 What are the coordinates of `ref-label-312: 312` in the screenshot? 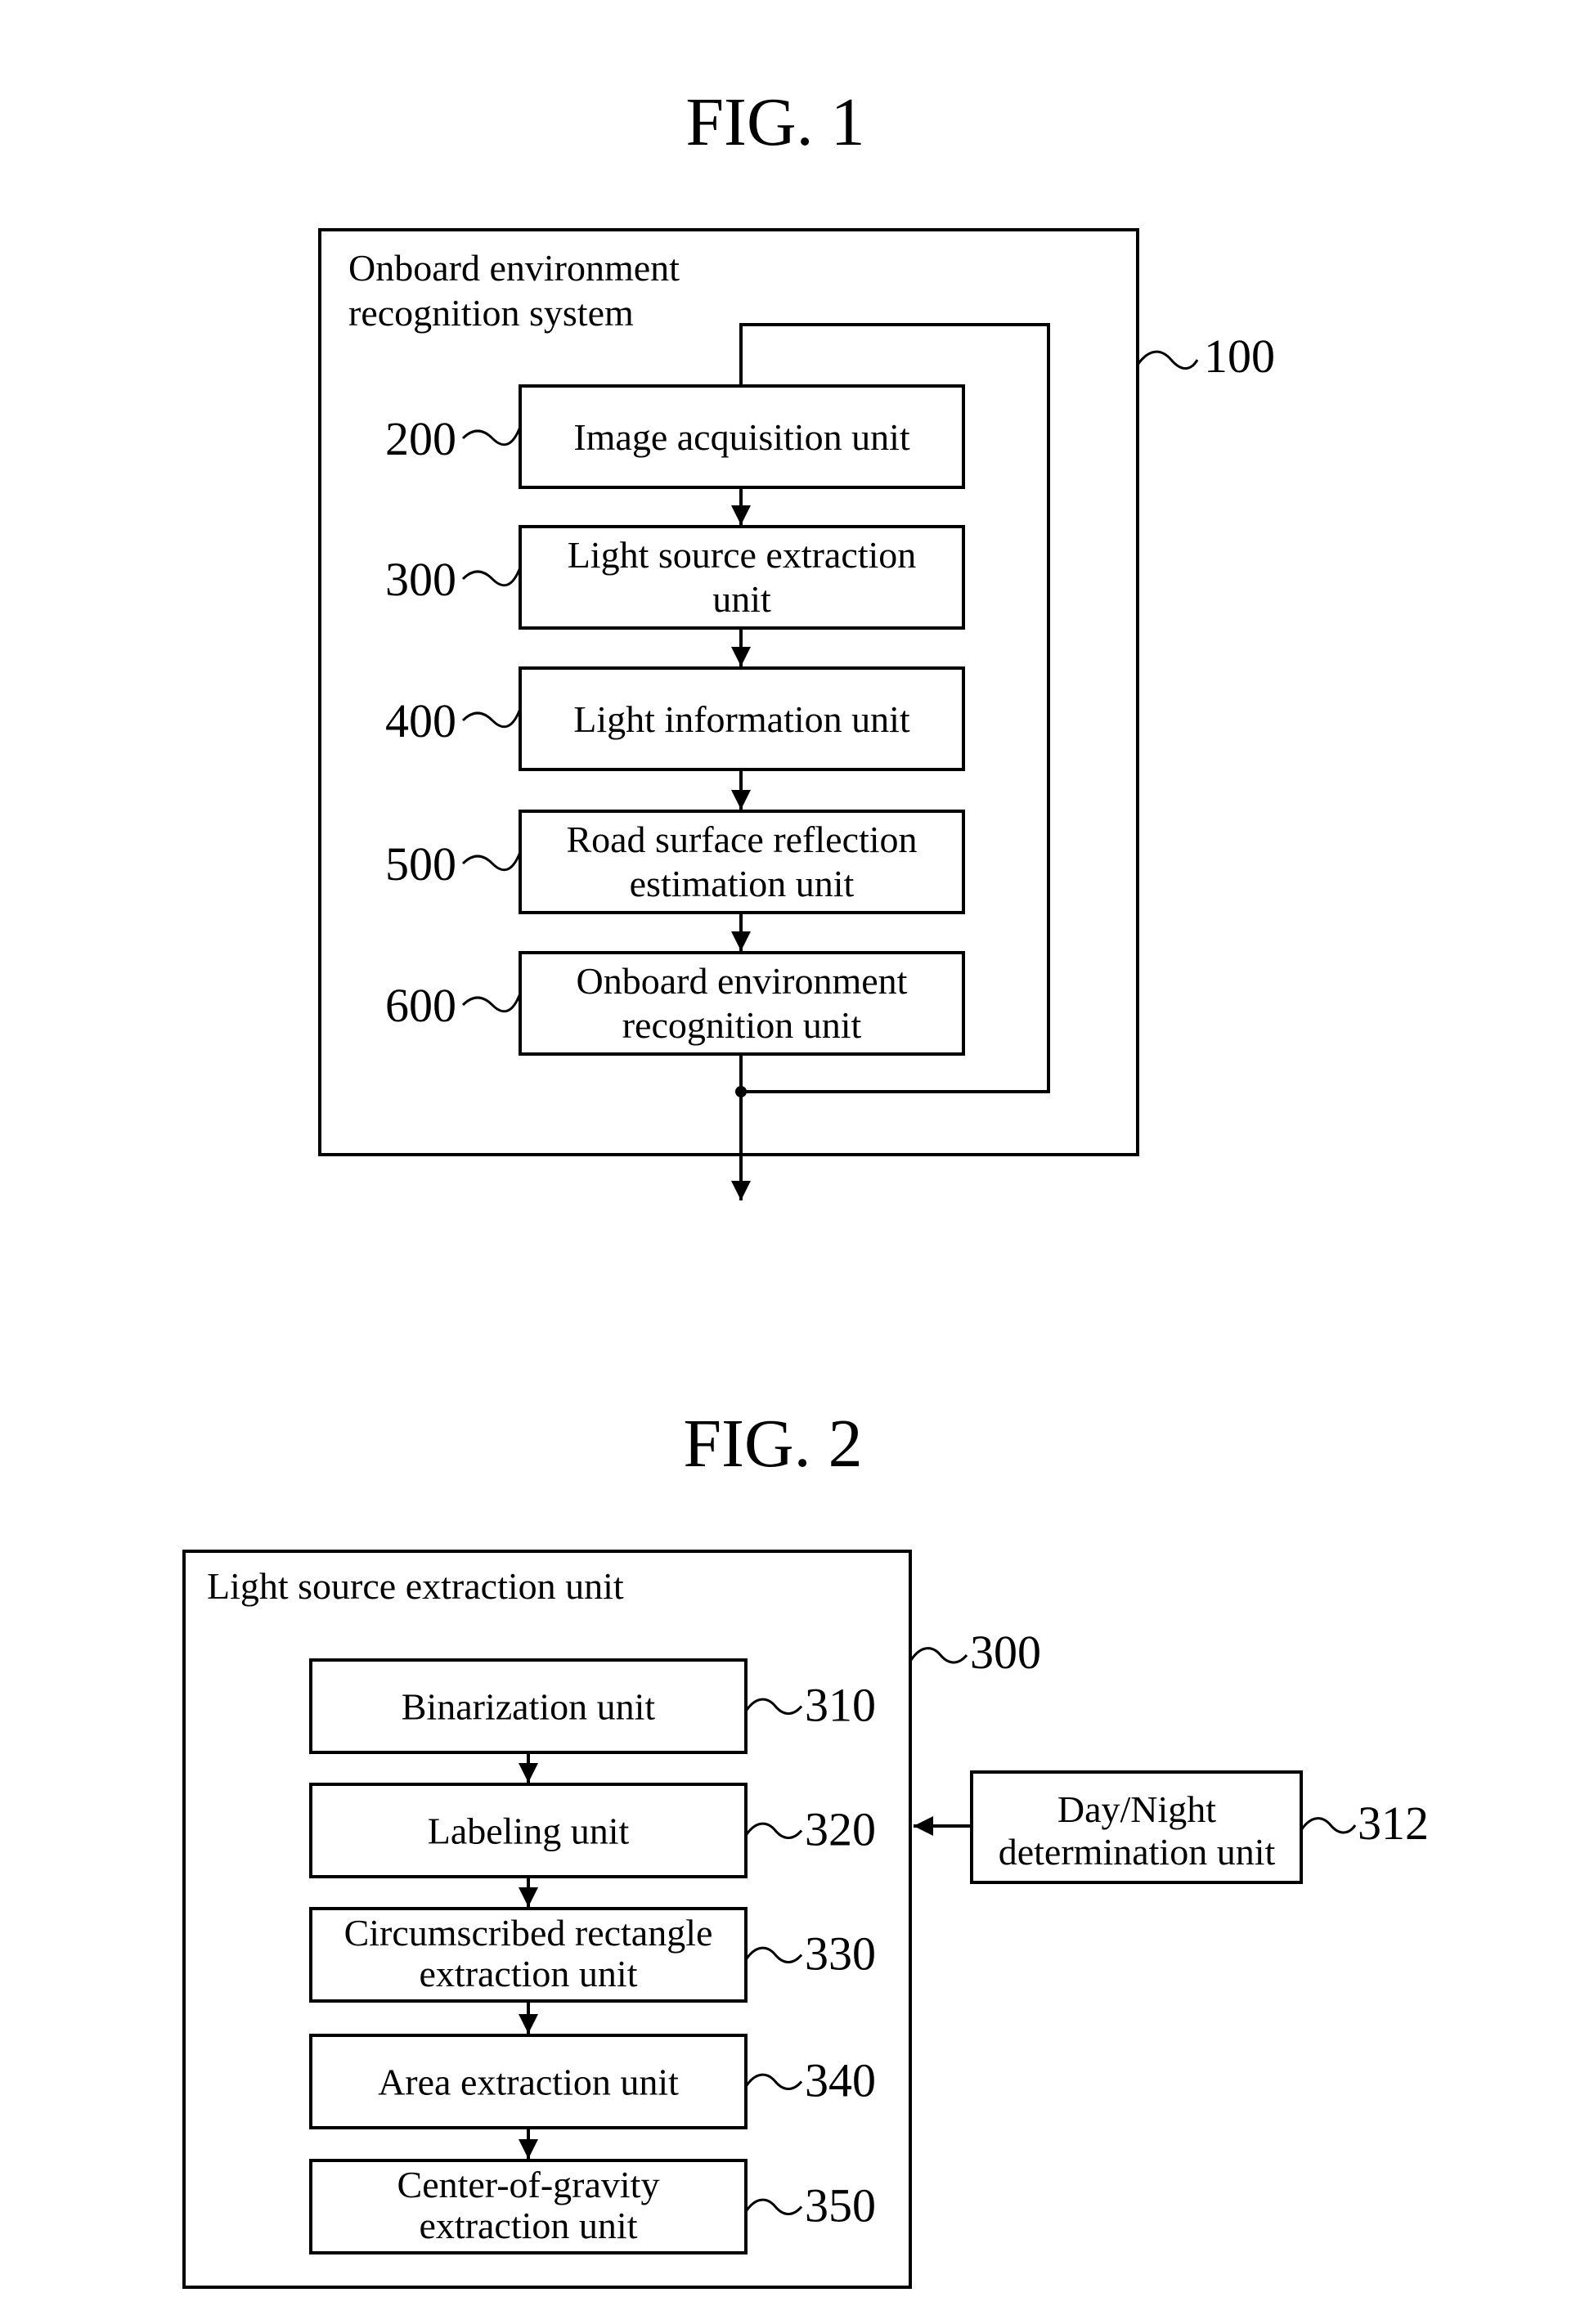 It's located at (1393, 1823).